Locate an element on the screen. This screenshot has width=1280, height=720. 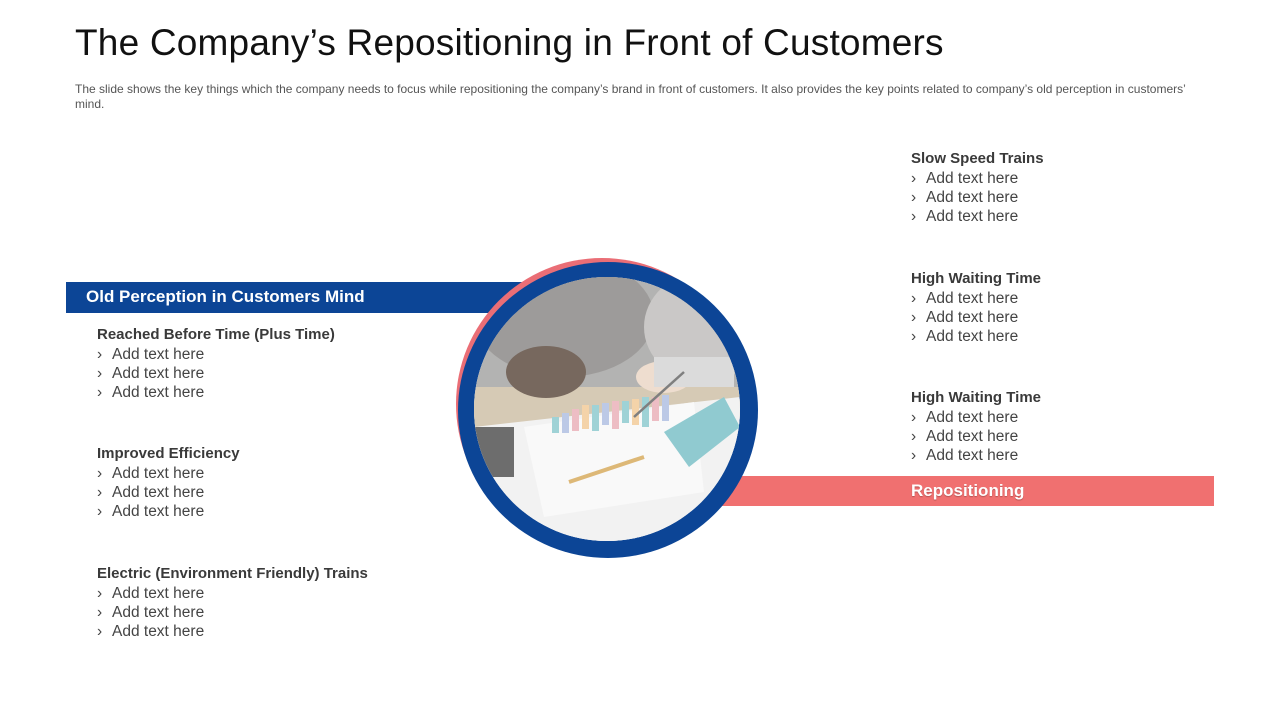
group-heading: Slow Speed Trains is located at coordinates (977, 158).